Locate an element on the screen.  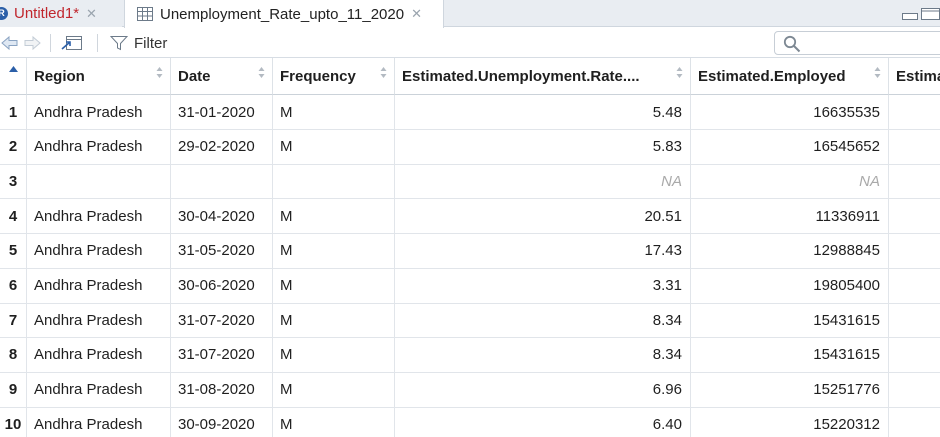
table-row: 5 Andhra Pradesh 31-05-2020 M 17.43 12988845 is located at coordinates (470, 251).